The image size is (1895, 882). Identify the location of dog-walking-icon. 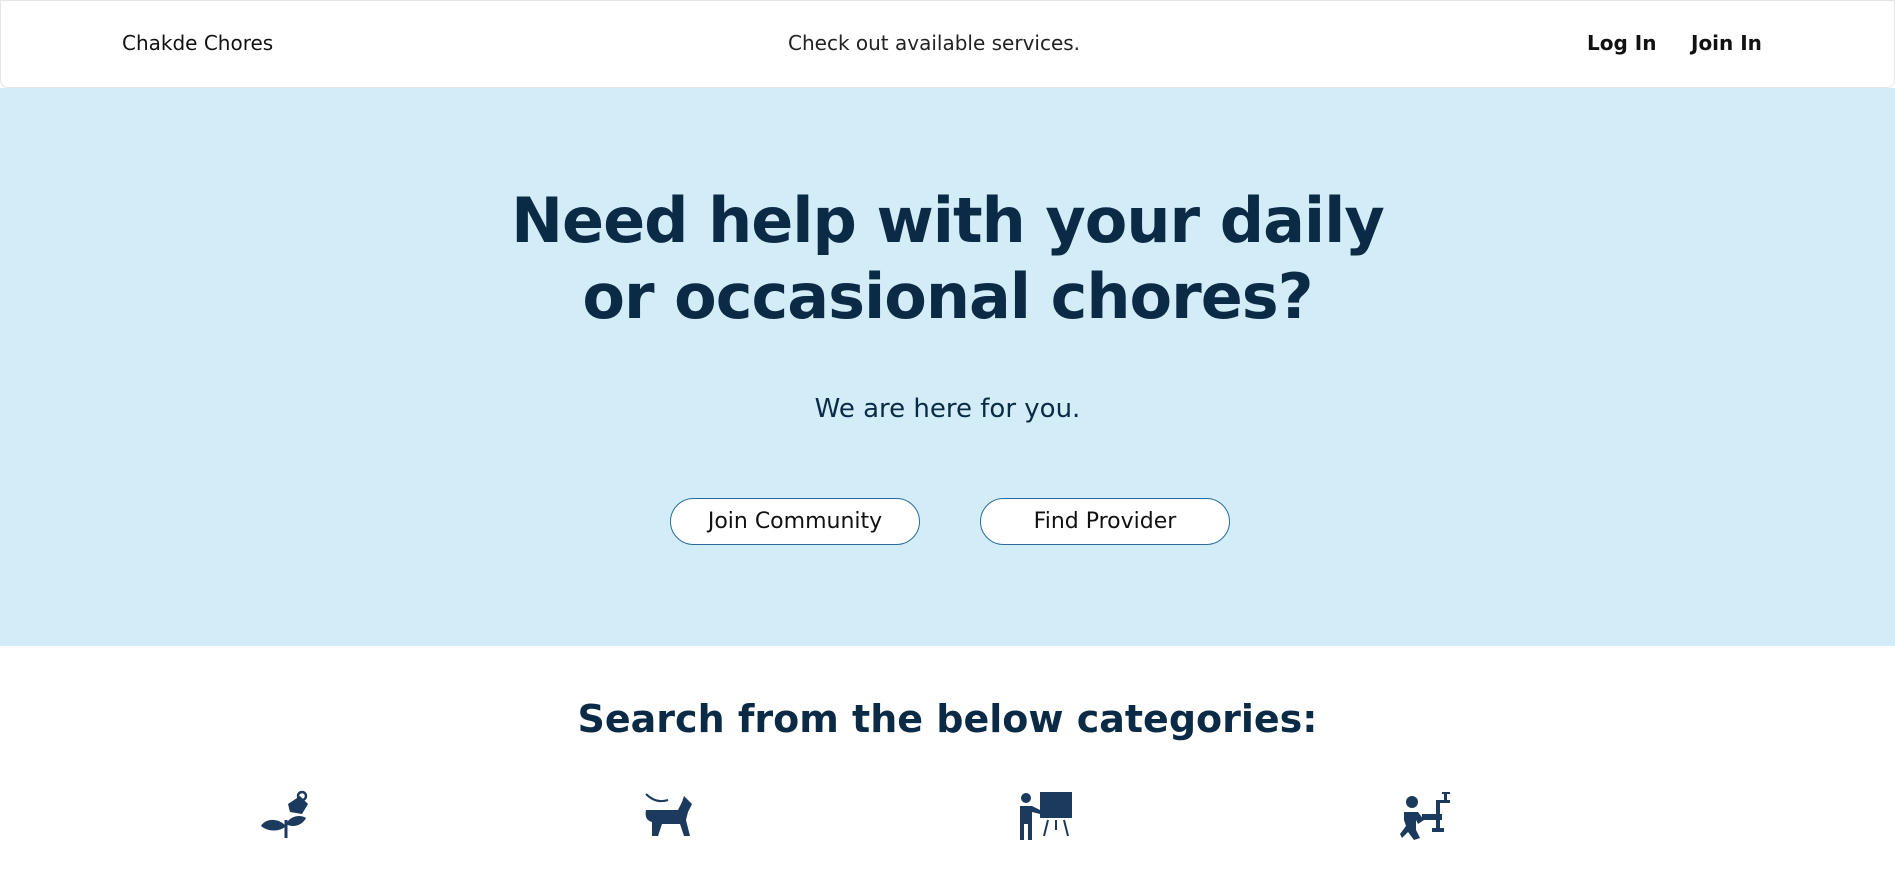
(666, 816).